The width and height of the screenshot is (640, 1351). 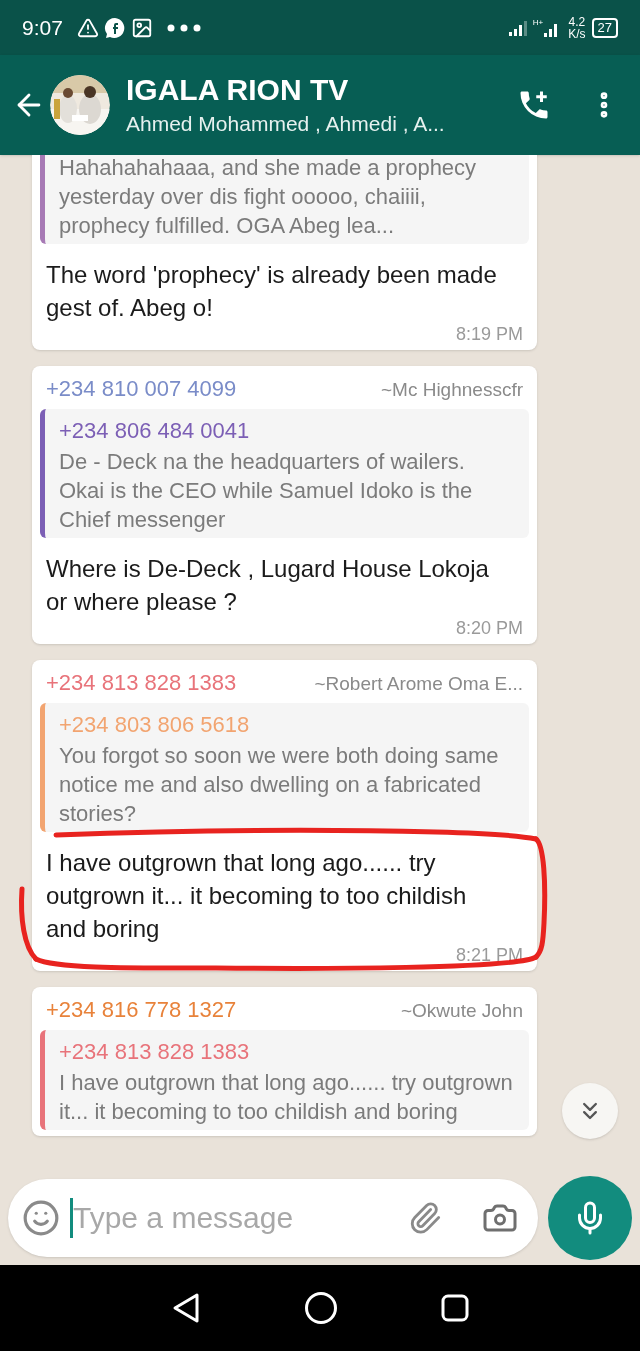 I want to click on quoted-message: +234 803 806 5618 You forgot so soon we were both doing same notice me and also dwelling on a fabricated stories?, so click(x=284, y=767).